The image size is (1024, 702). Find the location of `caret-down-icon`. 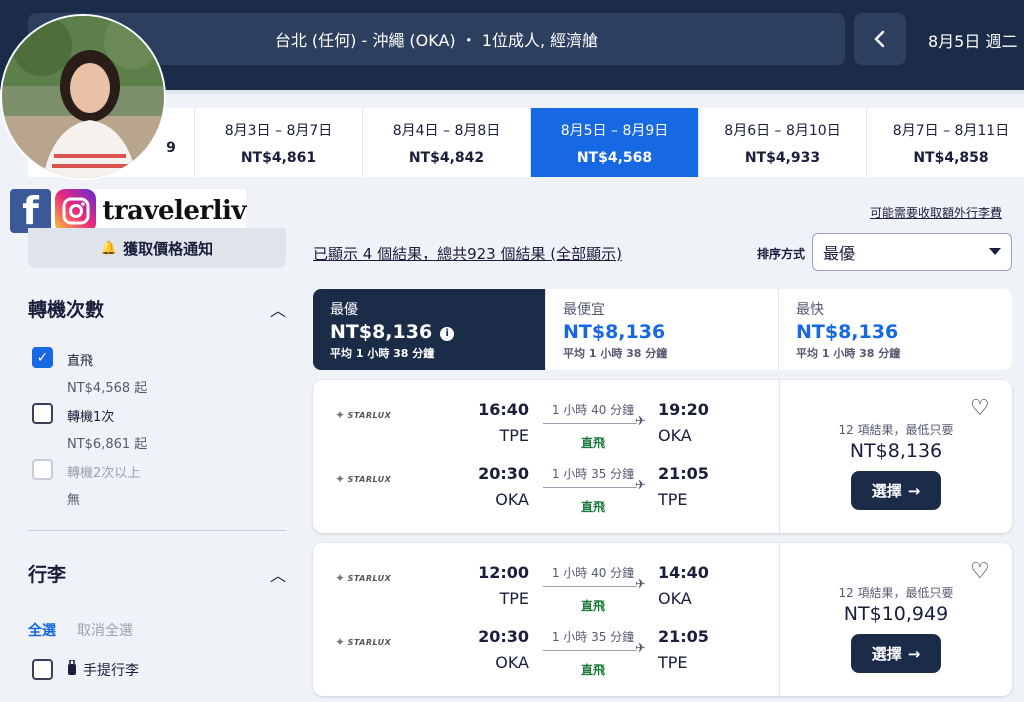

caret-down-icon is located at coordinates (995, 251).